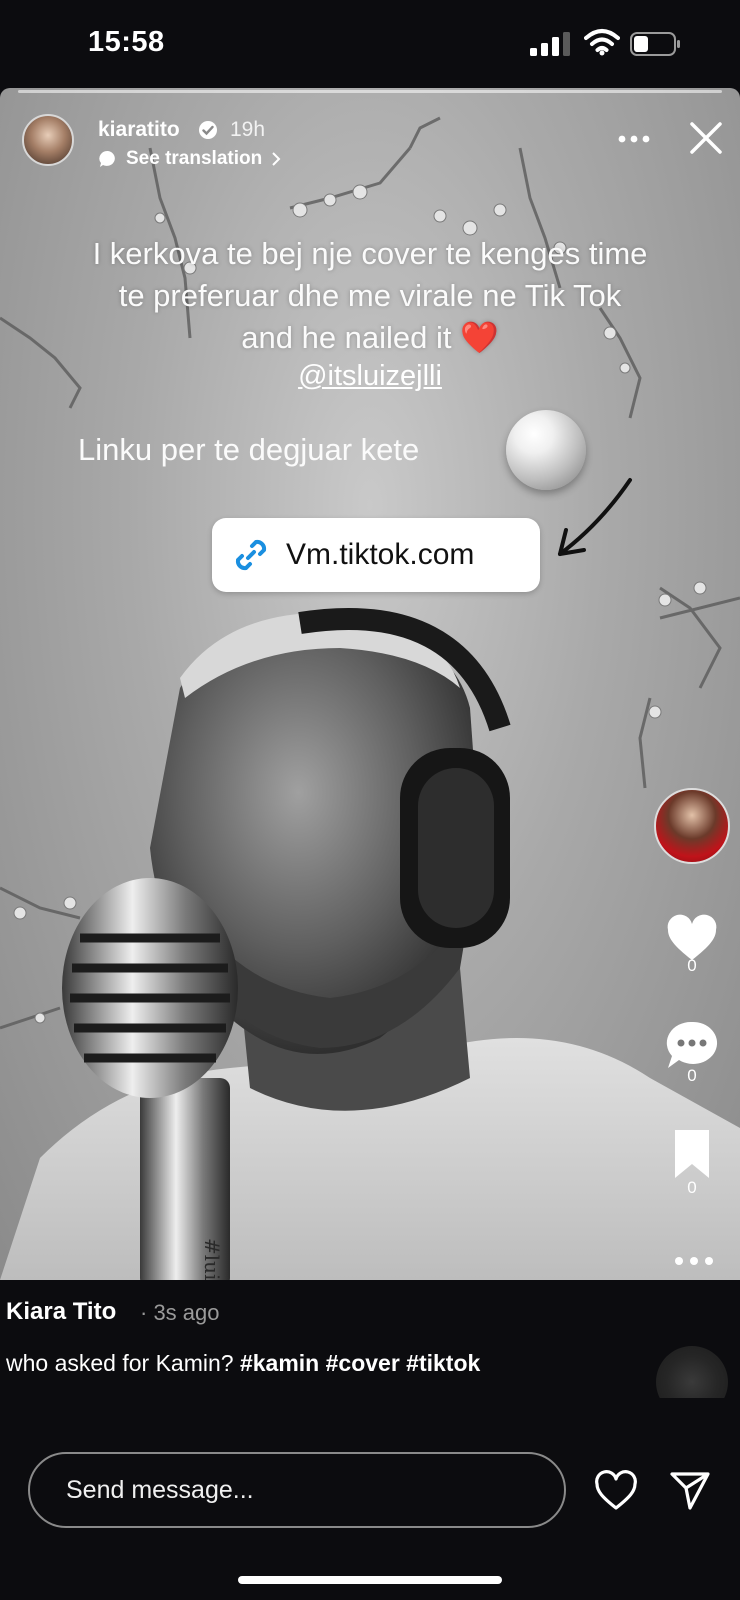 The image size is (740, 1600). What do you see at coordinates (370, 44) in the screenshot?
I see `status-bar: 15:58` at bounding box center [370, 44].